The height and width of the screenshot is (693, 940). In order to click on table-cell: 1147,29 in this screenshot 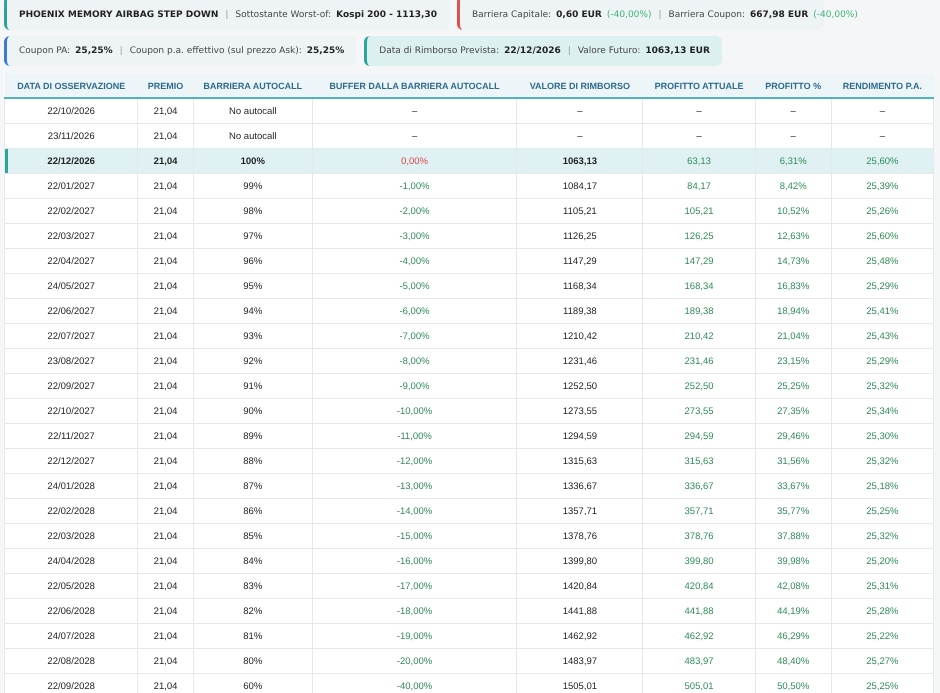, I will do `click(579, 261)`.